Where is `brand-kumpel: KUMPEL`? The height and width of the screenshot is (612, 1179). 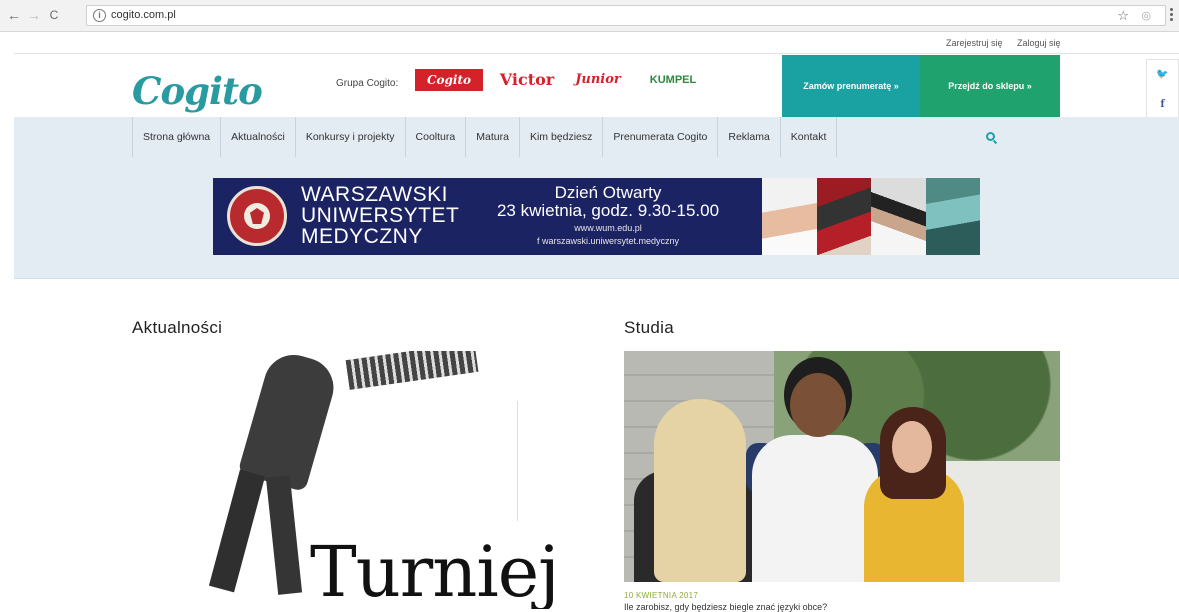
brand-kumpel: KUMPEL is located at coordinates (673, 80).